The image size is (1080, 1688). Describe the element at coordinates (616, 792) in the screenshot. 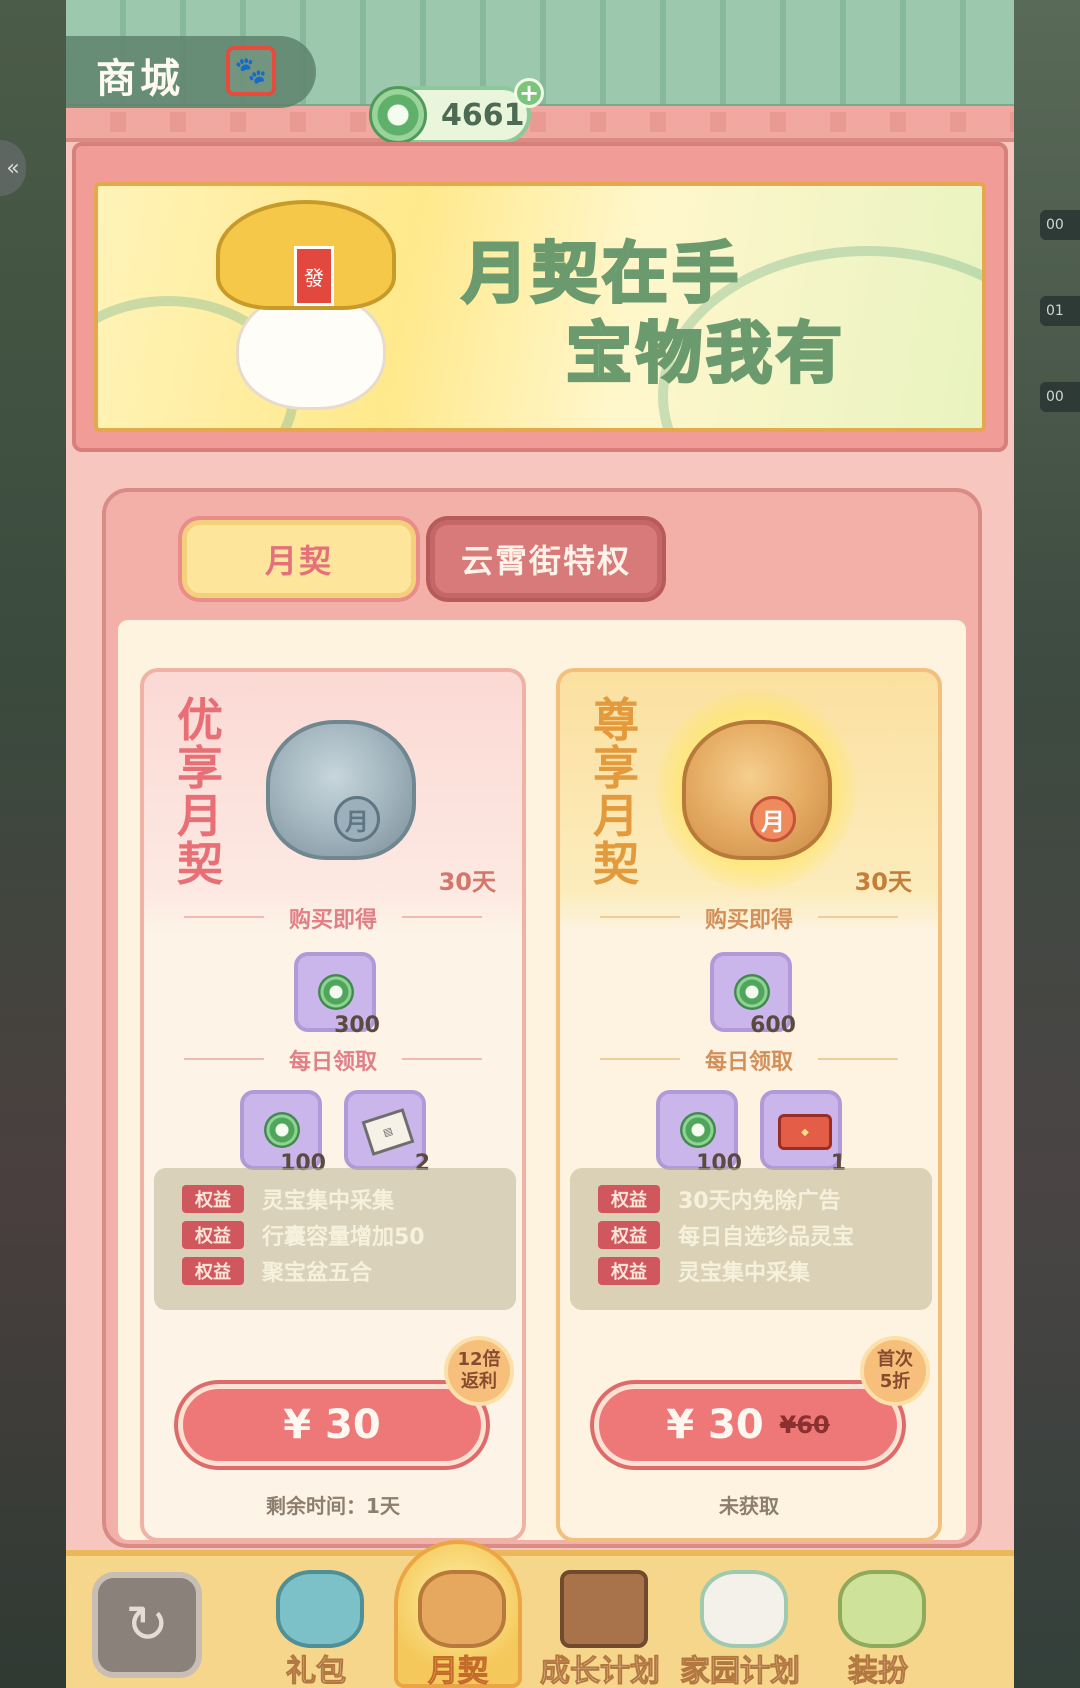

I see `card-name: 尊享月契` at that location.